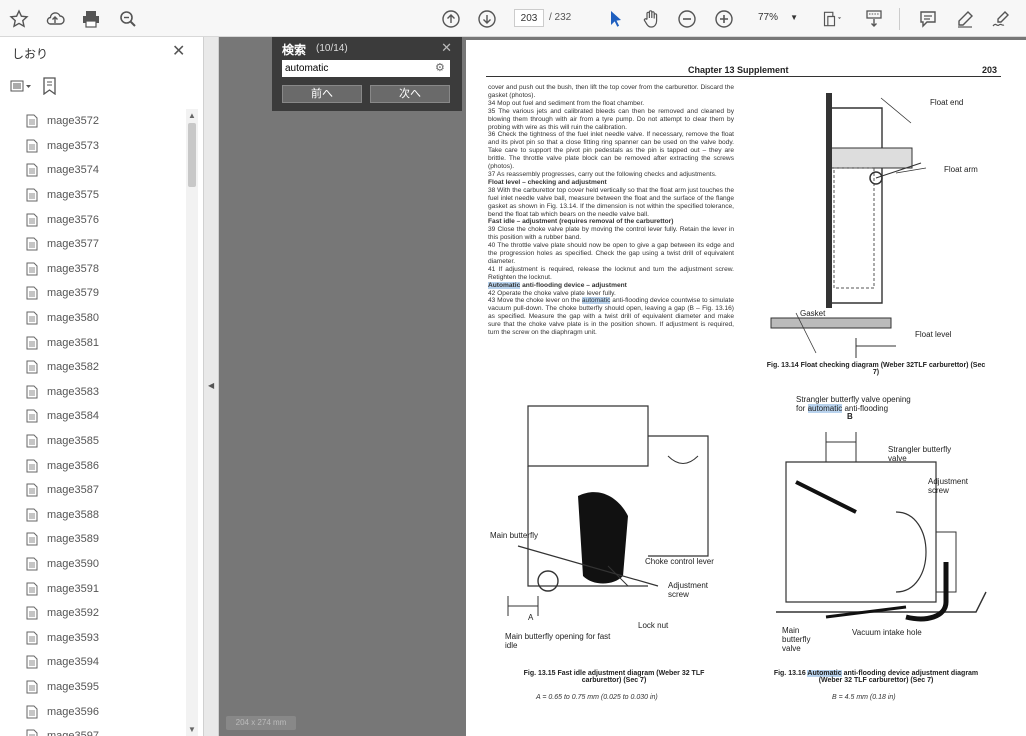  What do you see at coordinates (724, 19) in the screenshot?
I see `zoom-in-icon` at bounding box center [724, 19].